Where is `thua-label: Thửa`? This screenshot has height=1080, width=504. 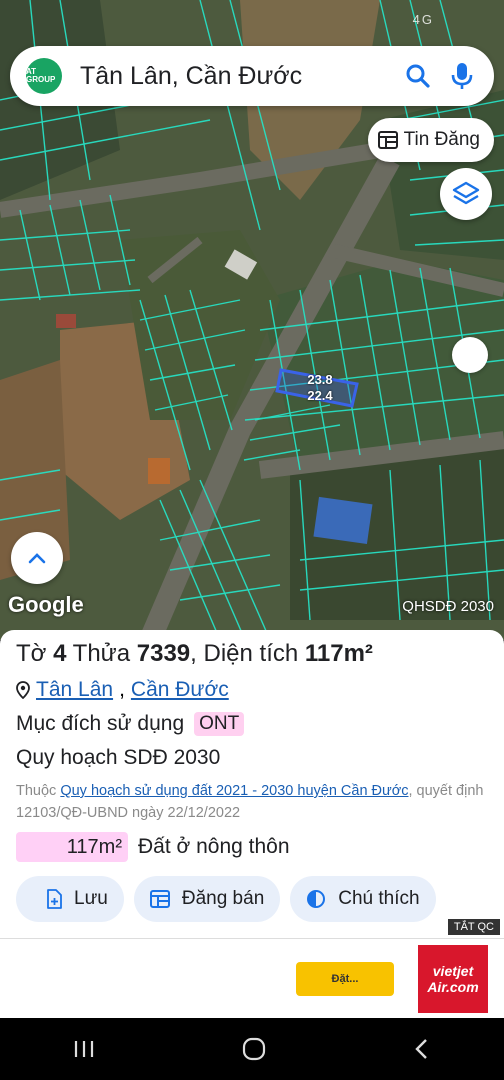
thua-label: Thửa is located at coordinates (101, 653).